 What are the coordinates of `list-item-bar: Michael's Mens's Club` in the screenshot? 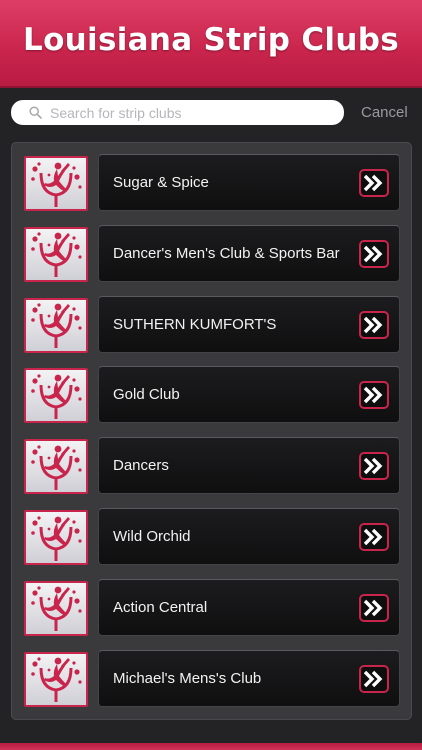 It's located at (249, 678).